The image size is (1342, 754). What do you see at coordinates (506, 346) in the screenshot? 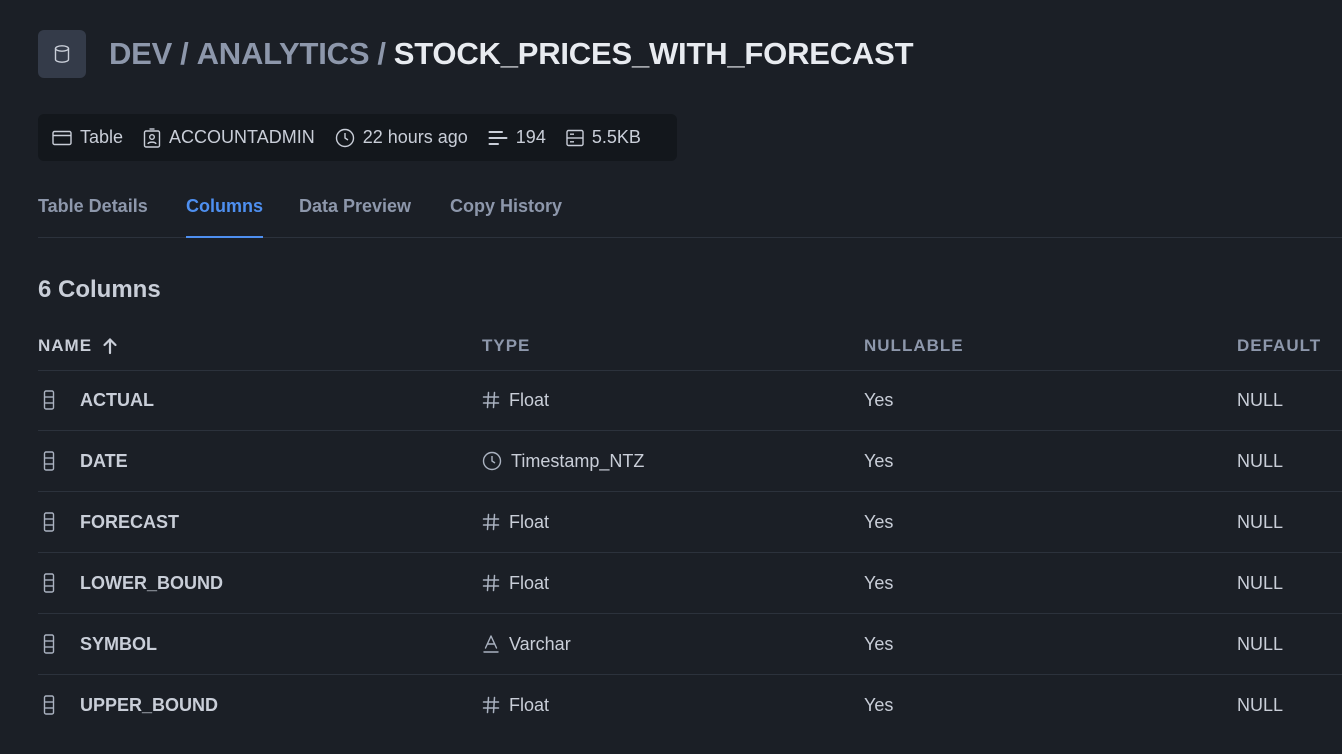
I see `column-header-type: TYPE` at bounding box center [506, 346].